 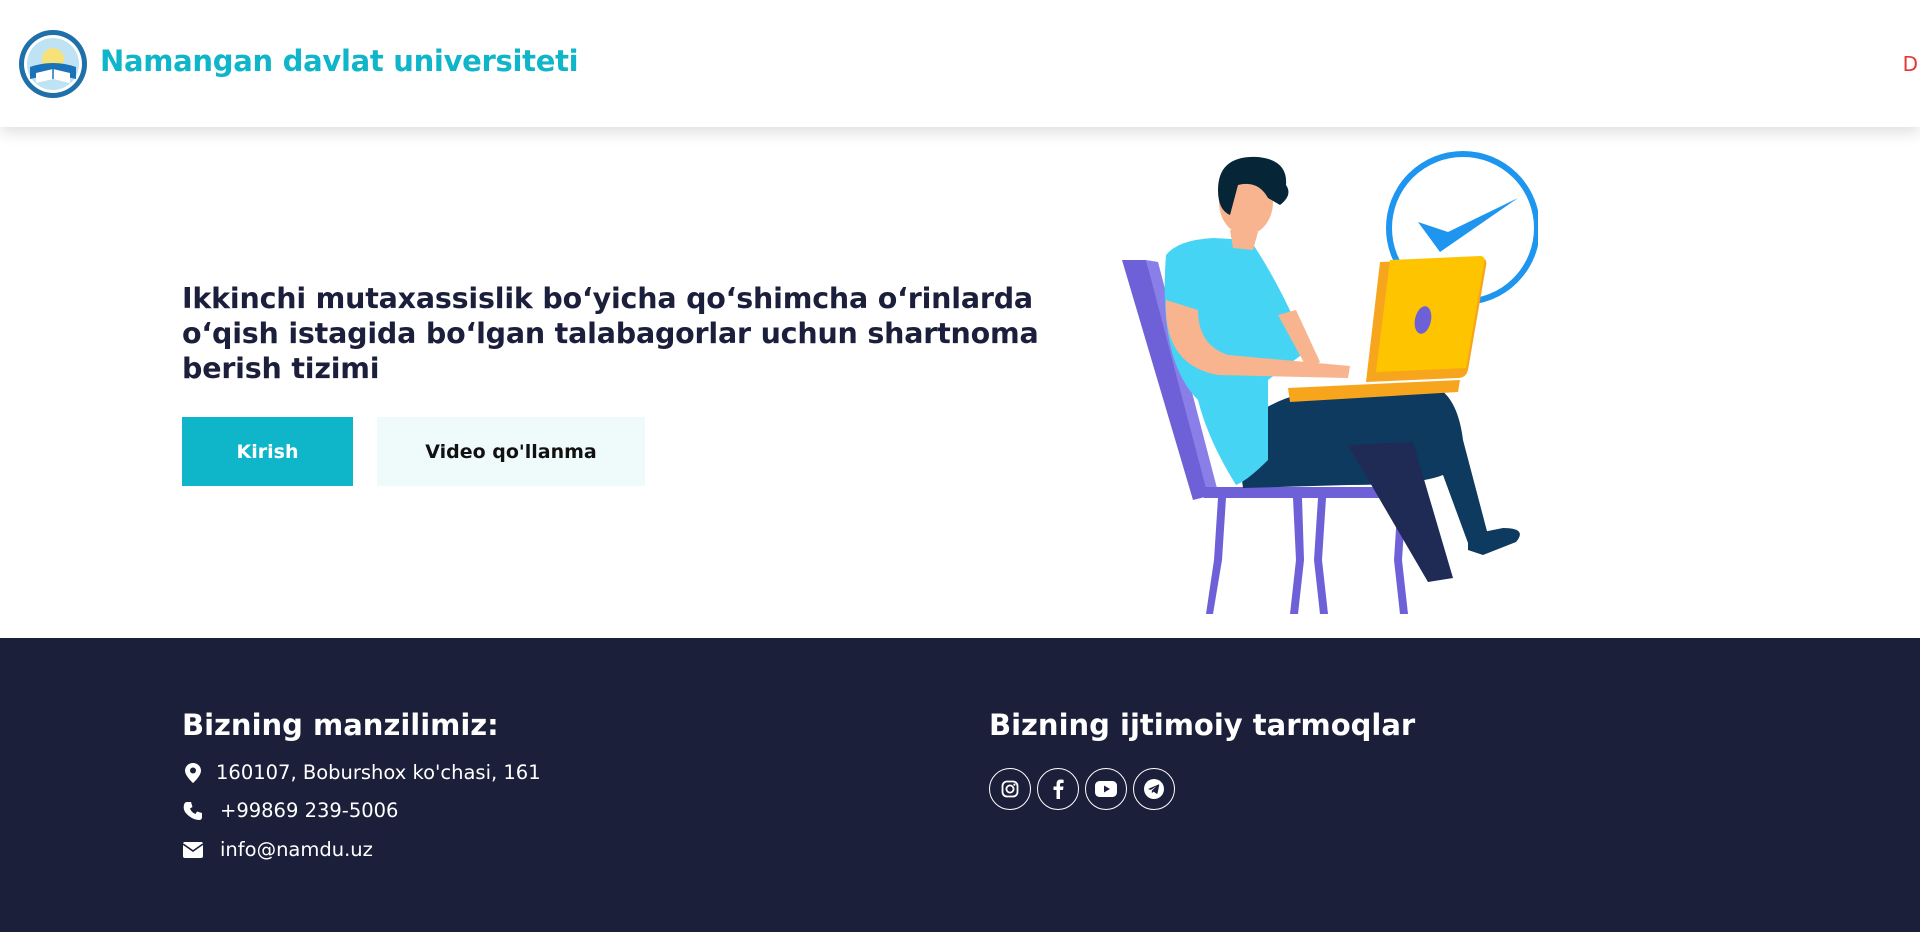 I want to click on address-text: 160107, Boburshox ko'chasi, 161, so click(x=378, y=772).